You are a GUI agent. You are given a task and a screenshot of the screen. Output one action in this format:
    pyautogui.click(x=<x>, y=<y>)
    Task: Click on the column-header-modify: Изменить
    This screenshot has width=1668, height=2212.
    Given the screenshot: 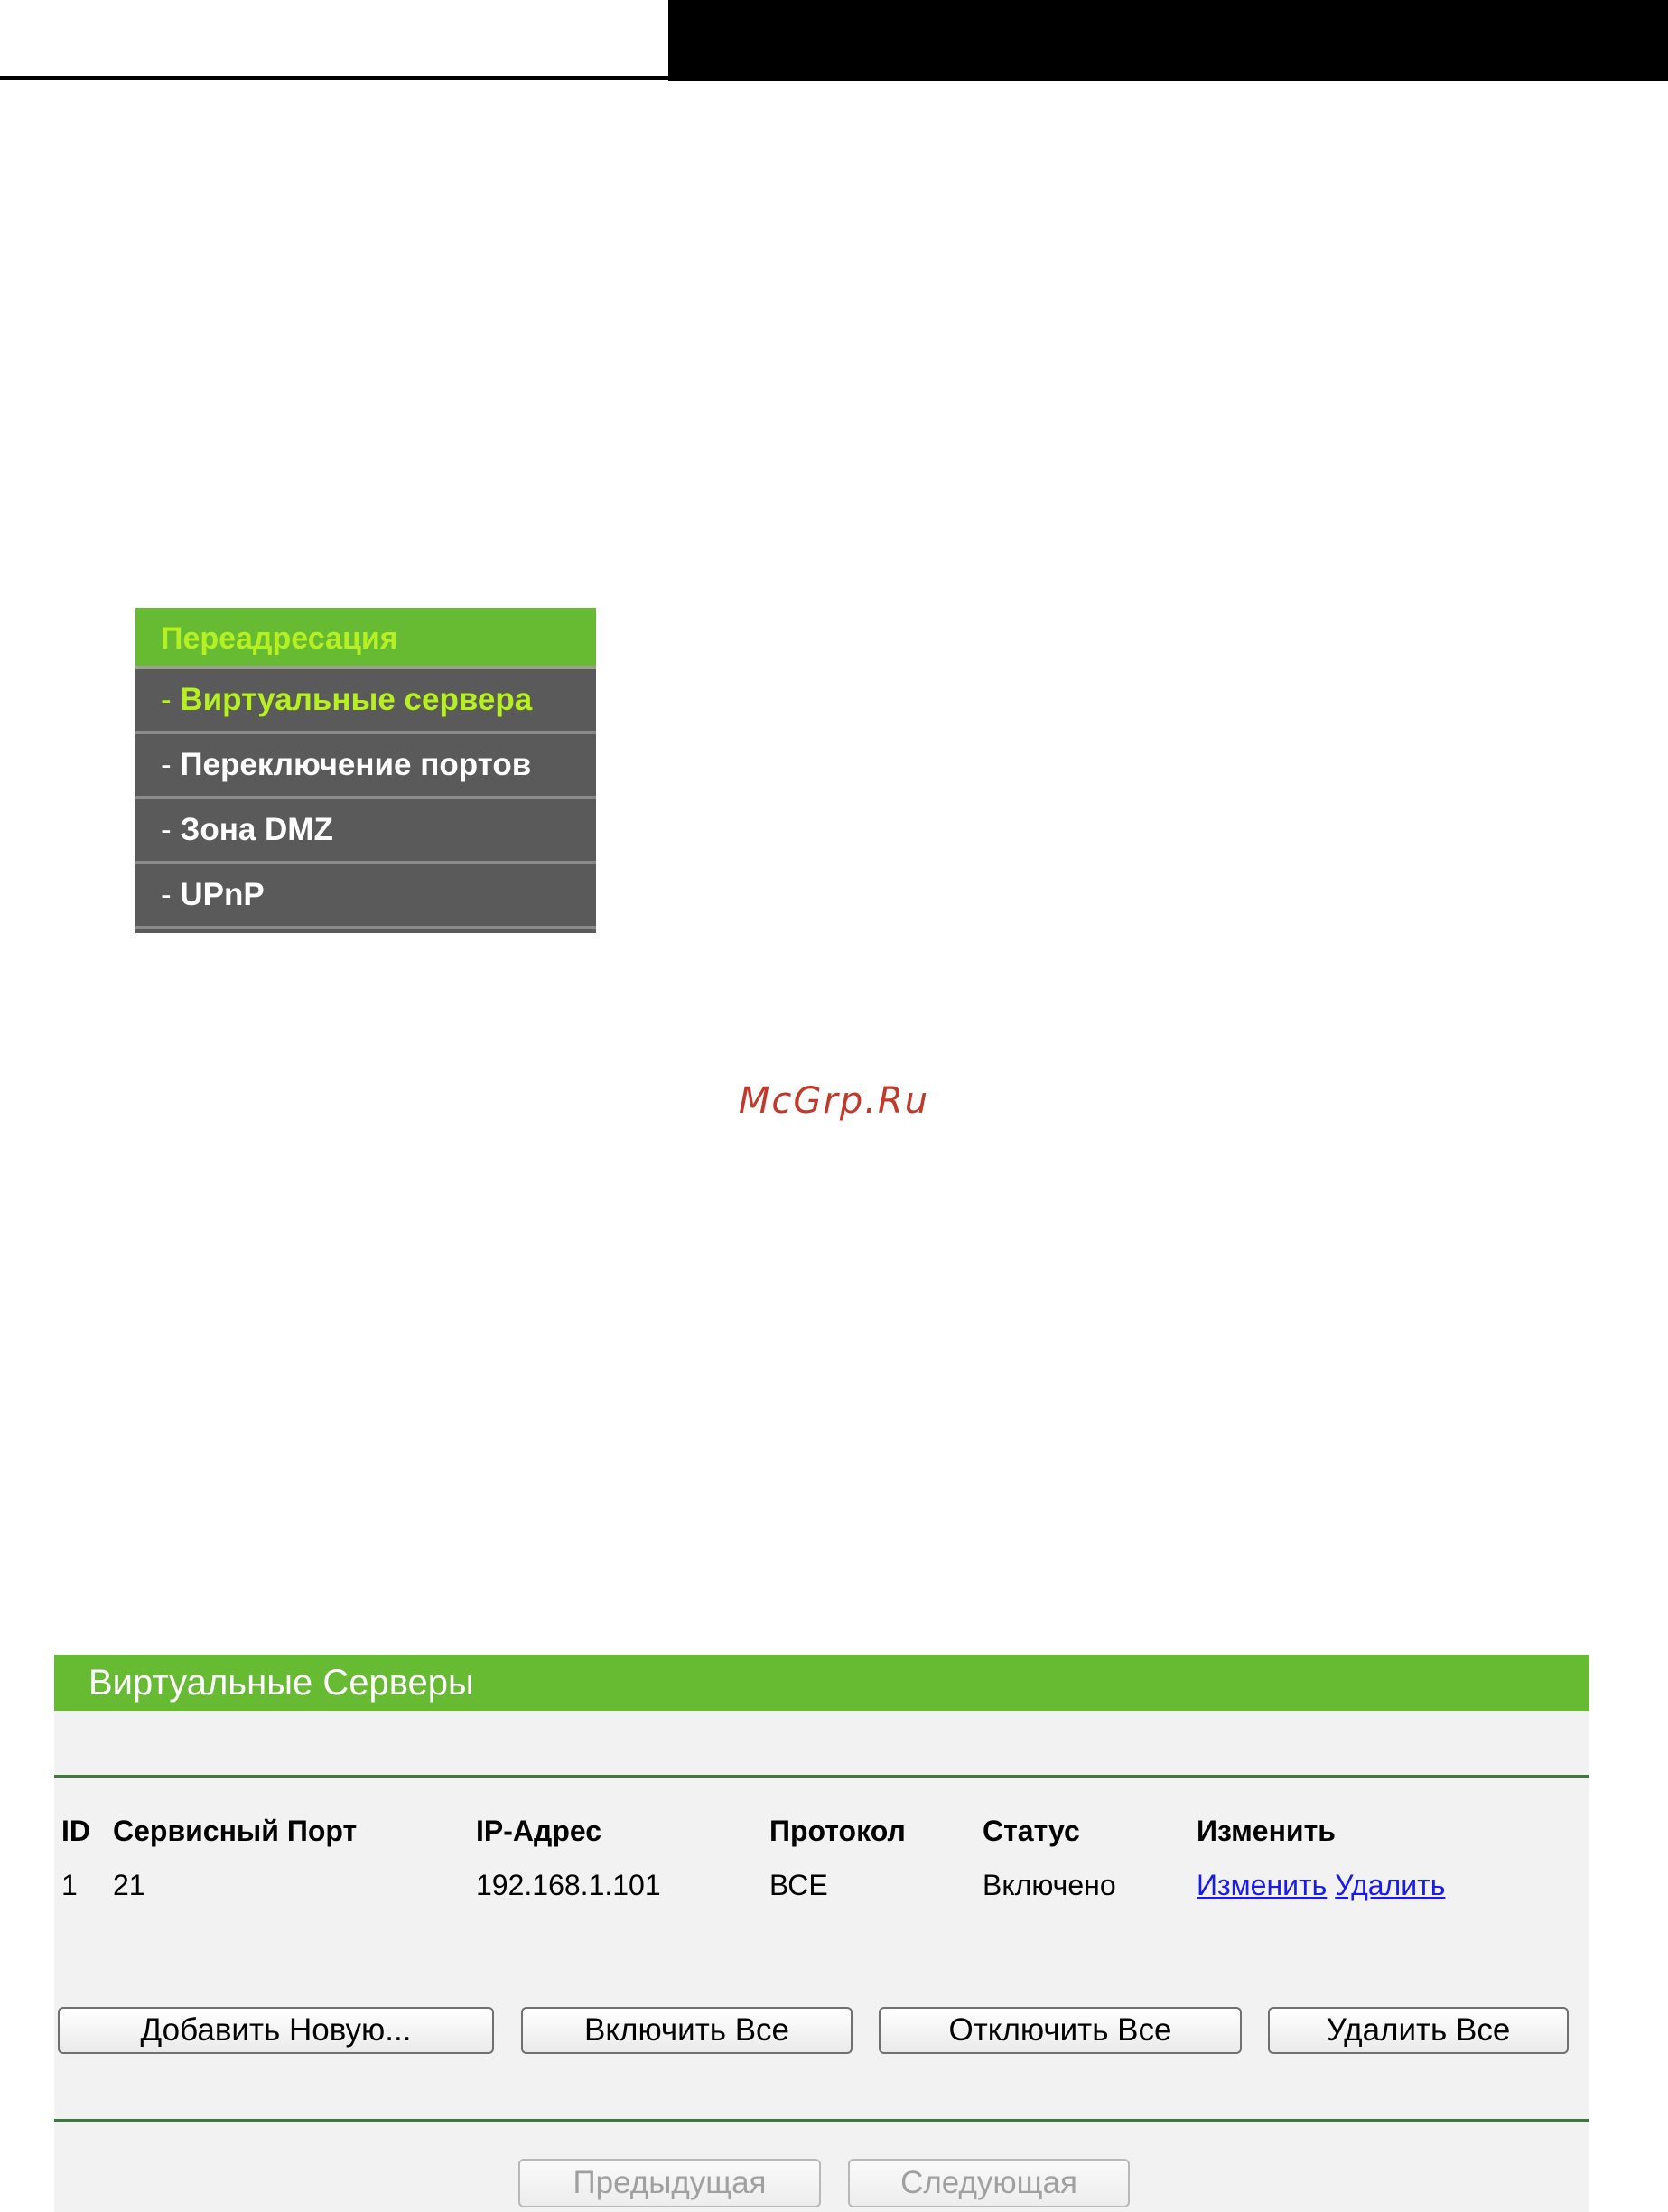 What is the action you would take?
    pyautogui.click(x=1266, y=1831)
    